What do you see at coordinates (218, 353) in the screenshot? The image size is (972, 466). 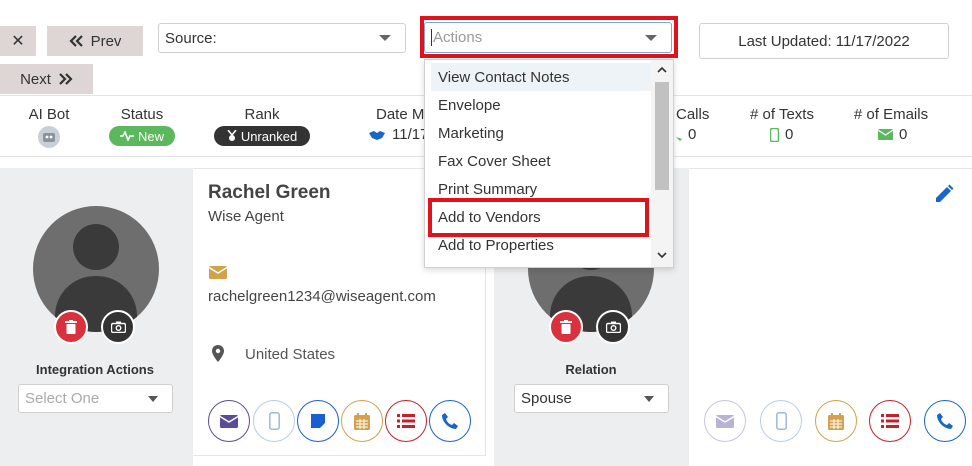 I see `map-pin-icon` at bounding box center [218, 353].